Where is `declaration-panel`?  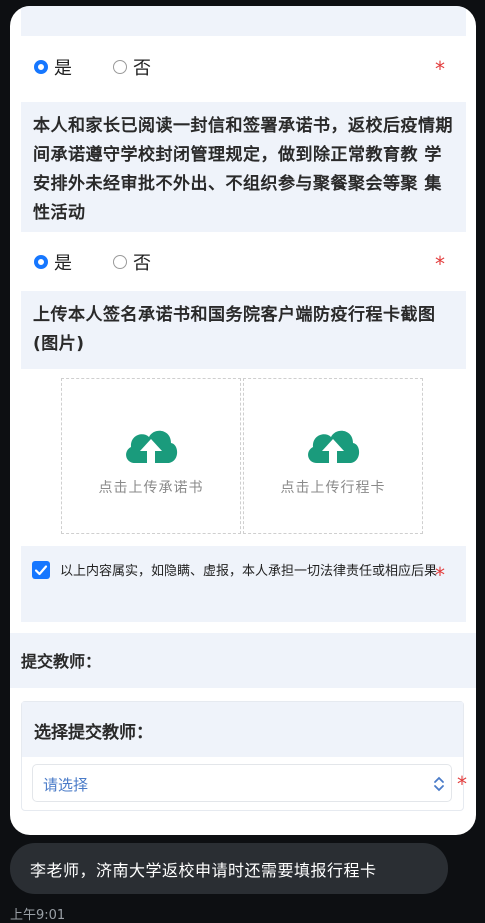 declaration-panel is located at coordinates (243, 584).